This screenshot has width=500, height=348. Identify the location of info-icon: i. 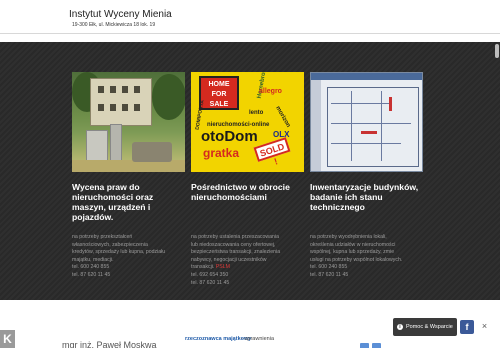
(400, 327).